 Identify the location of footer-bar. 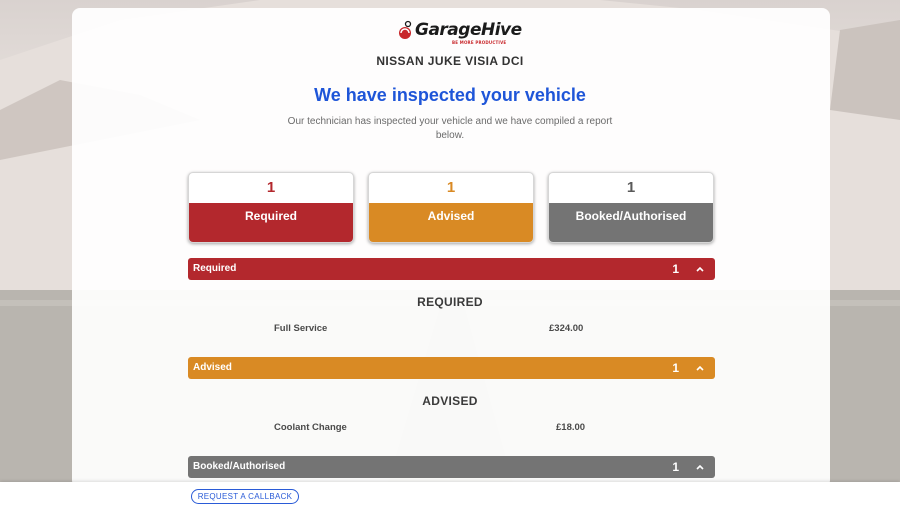
(450, 495).